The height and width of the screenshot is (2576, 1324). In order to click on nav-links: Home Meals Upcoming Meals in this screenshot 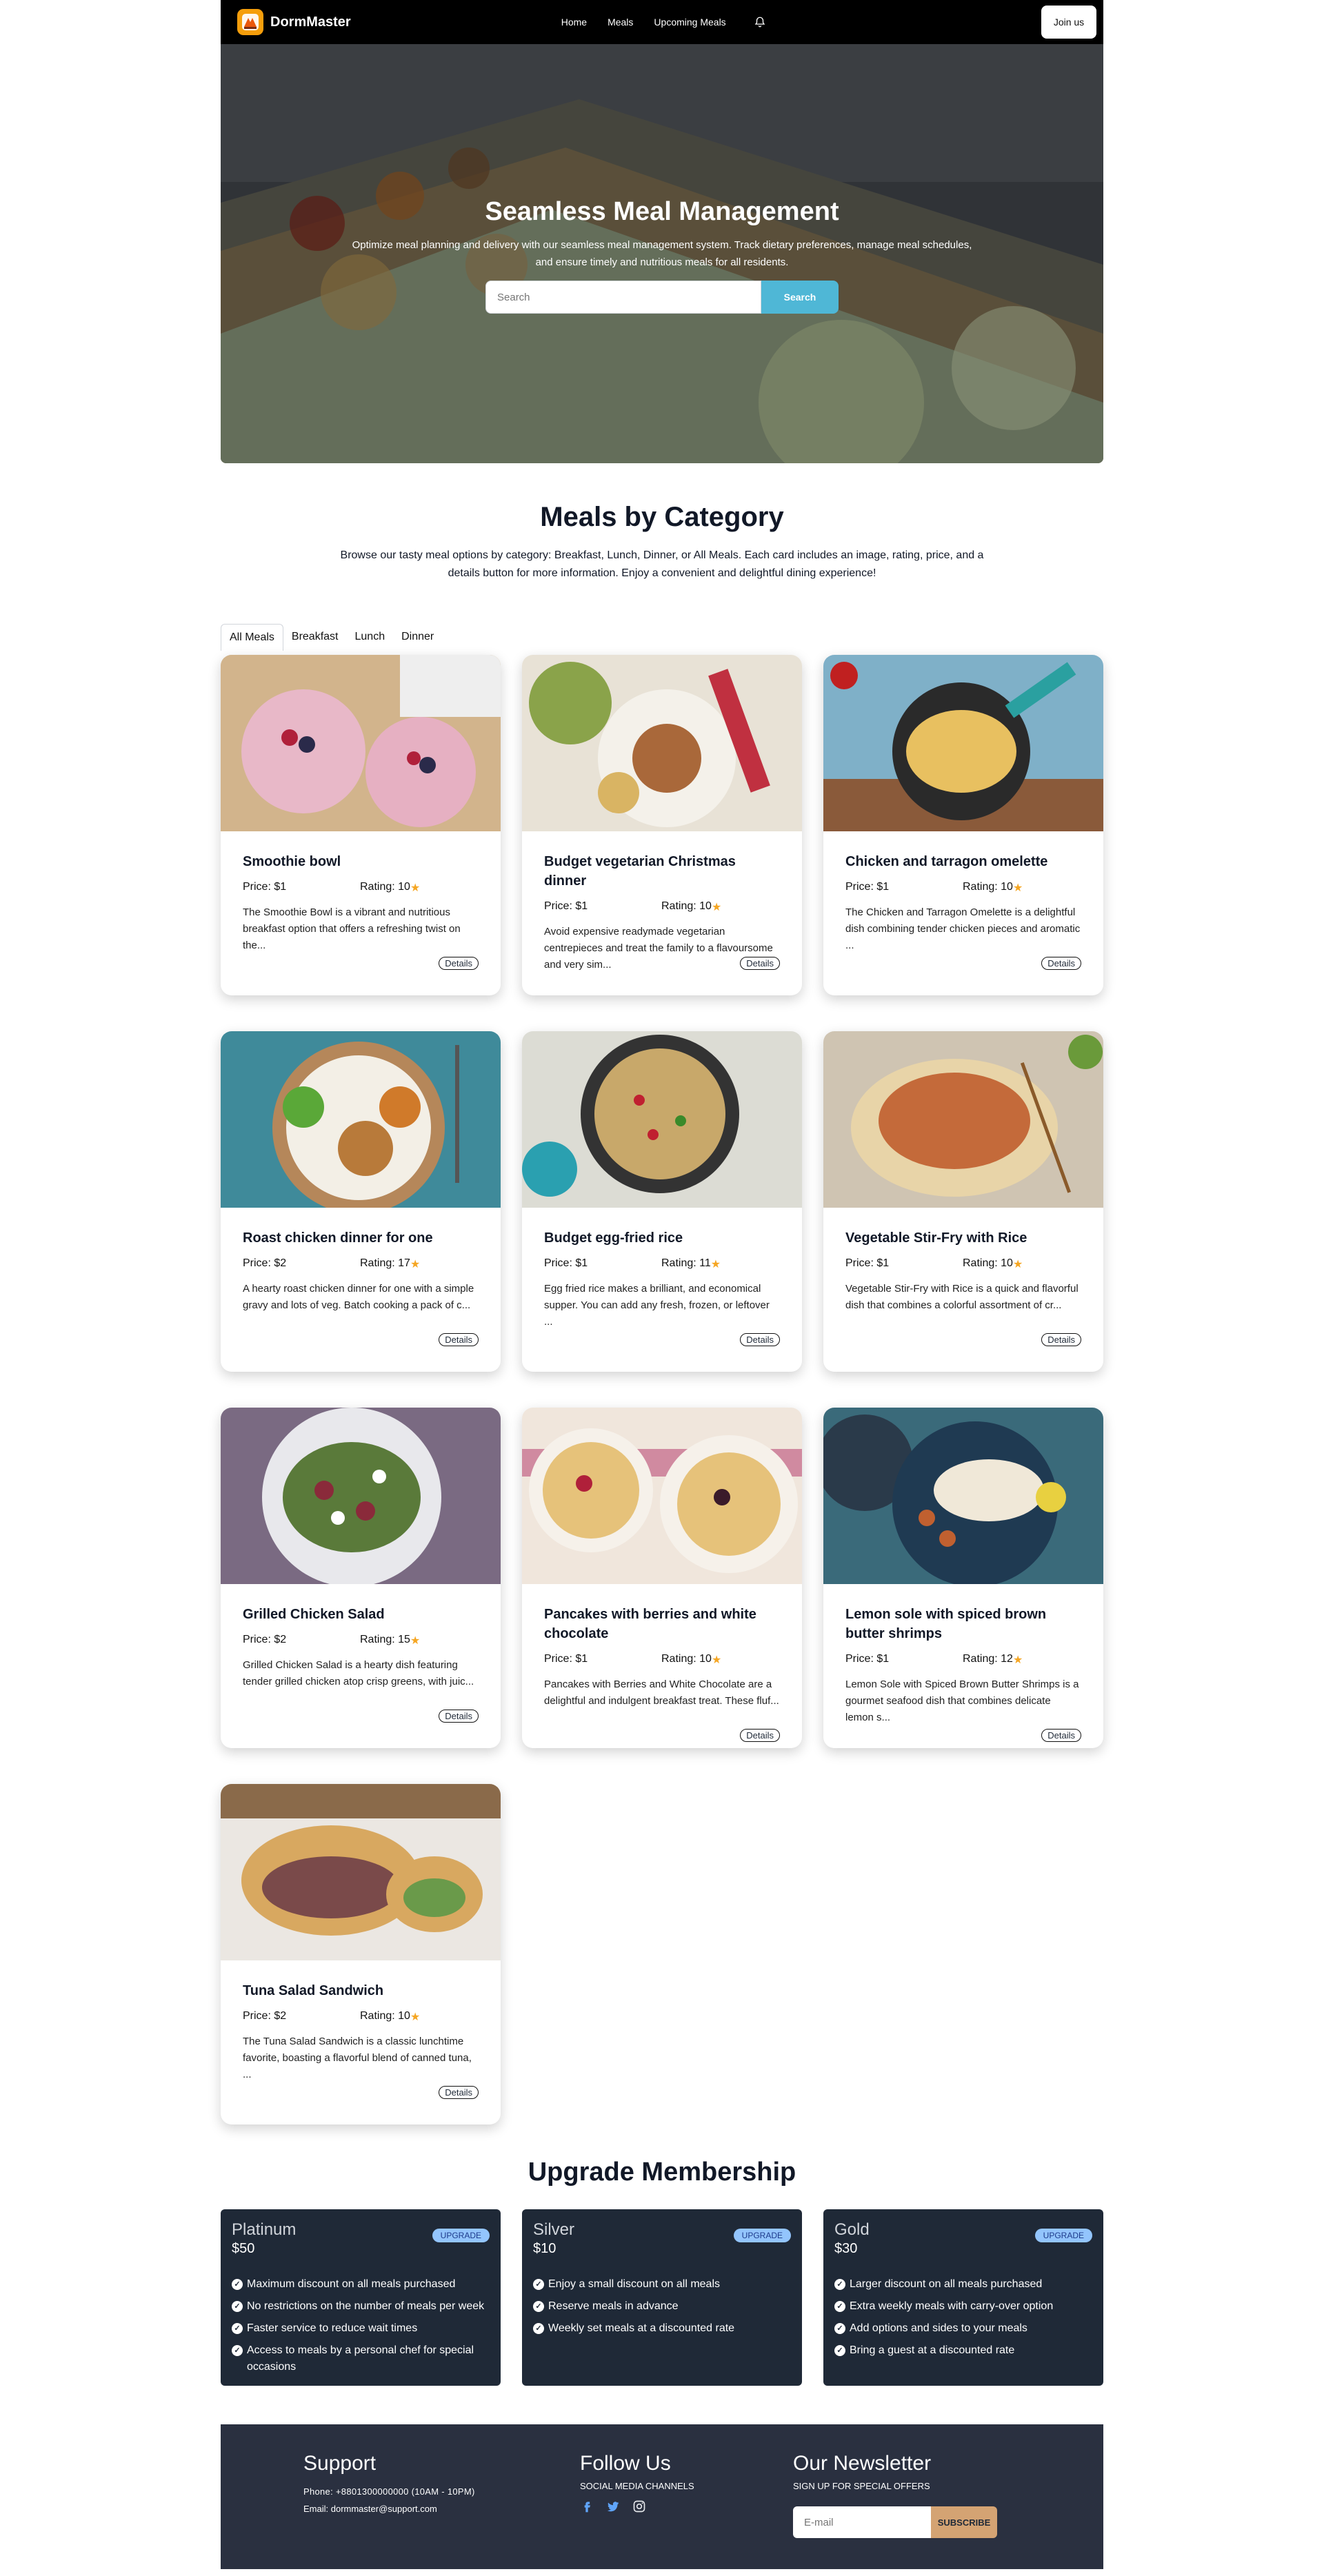, I will do `click(663, 22)`.